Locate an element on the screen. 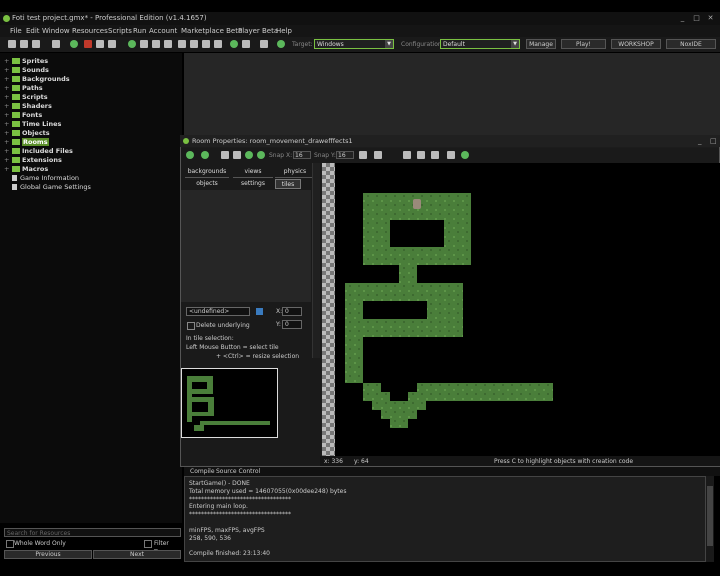 This screenshot has height=576, width=720. debug-game-icon is located at coordinates (88, 44).